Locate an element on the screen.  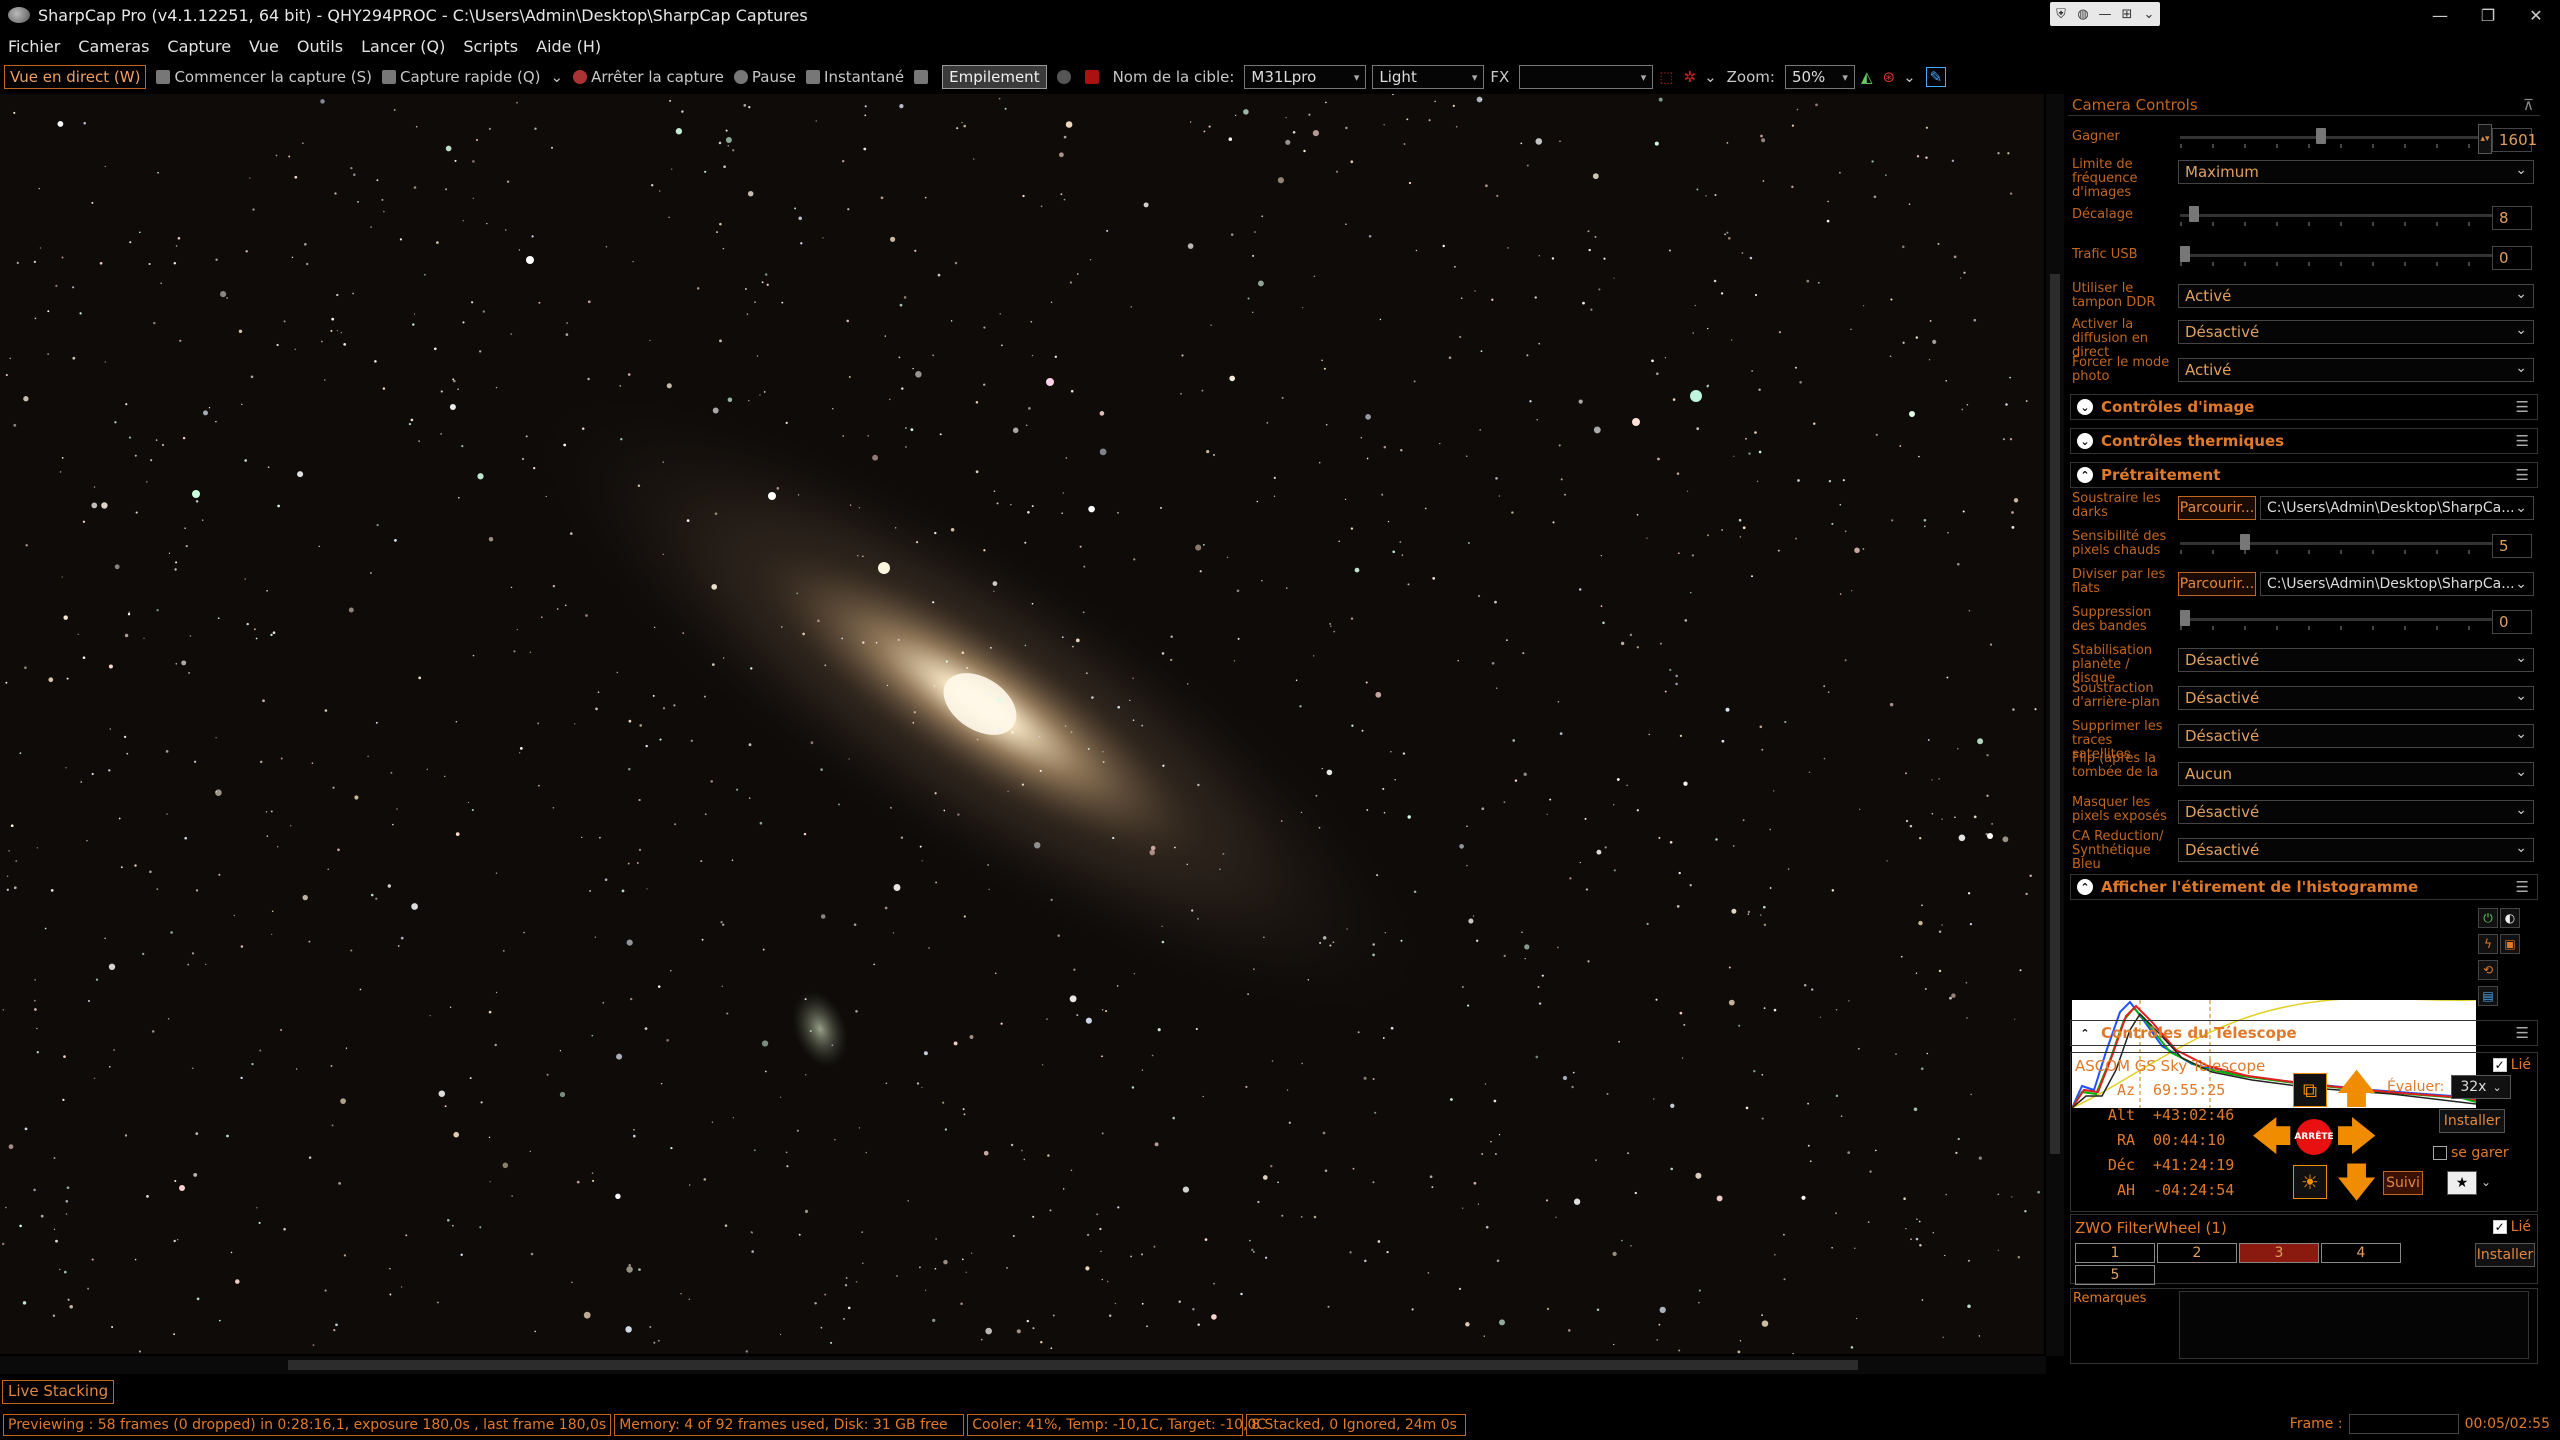
filterwheel-setup-button: Installer is located at coordinates (2505, 1255).